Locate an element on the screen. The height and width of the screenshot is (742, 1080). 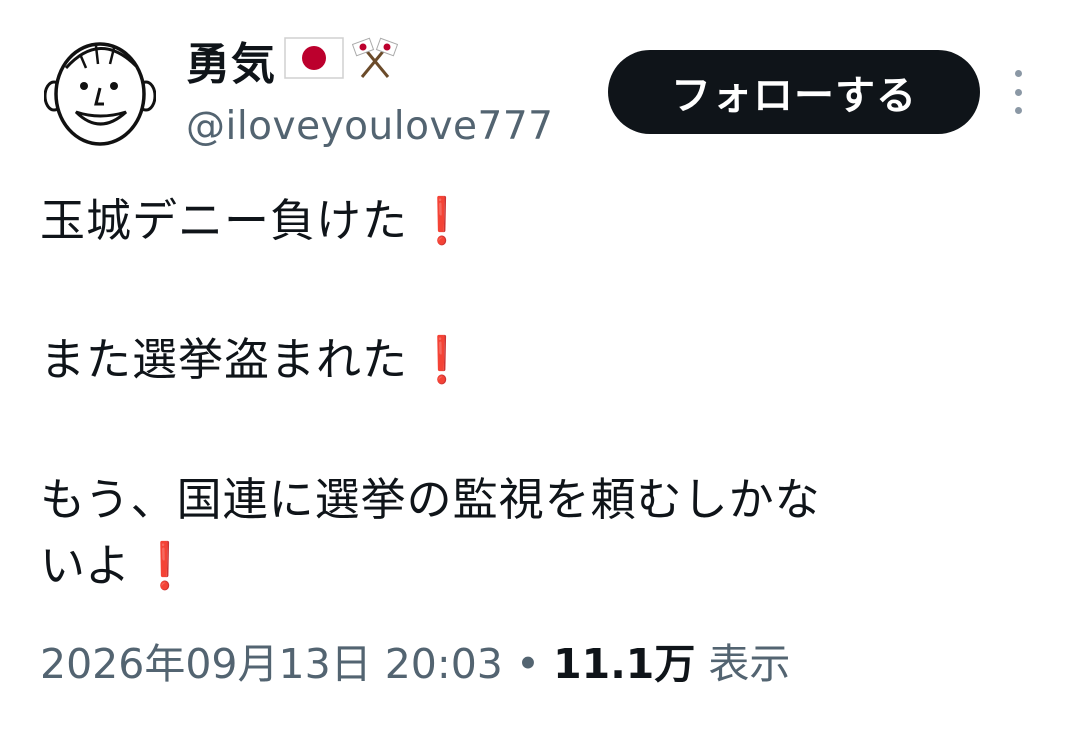
author-name-row: 勇気 is located at coordinates (292, 60).